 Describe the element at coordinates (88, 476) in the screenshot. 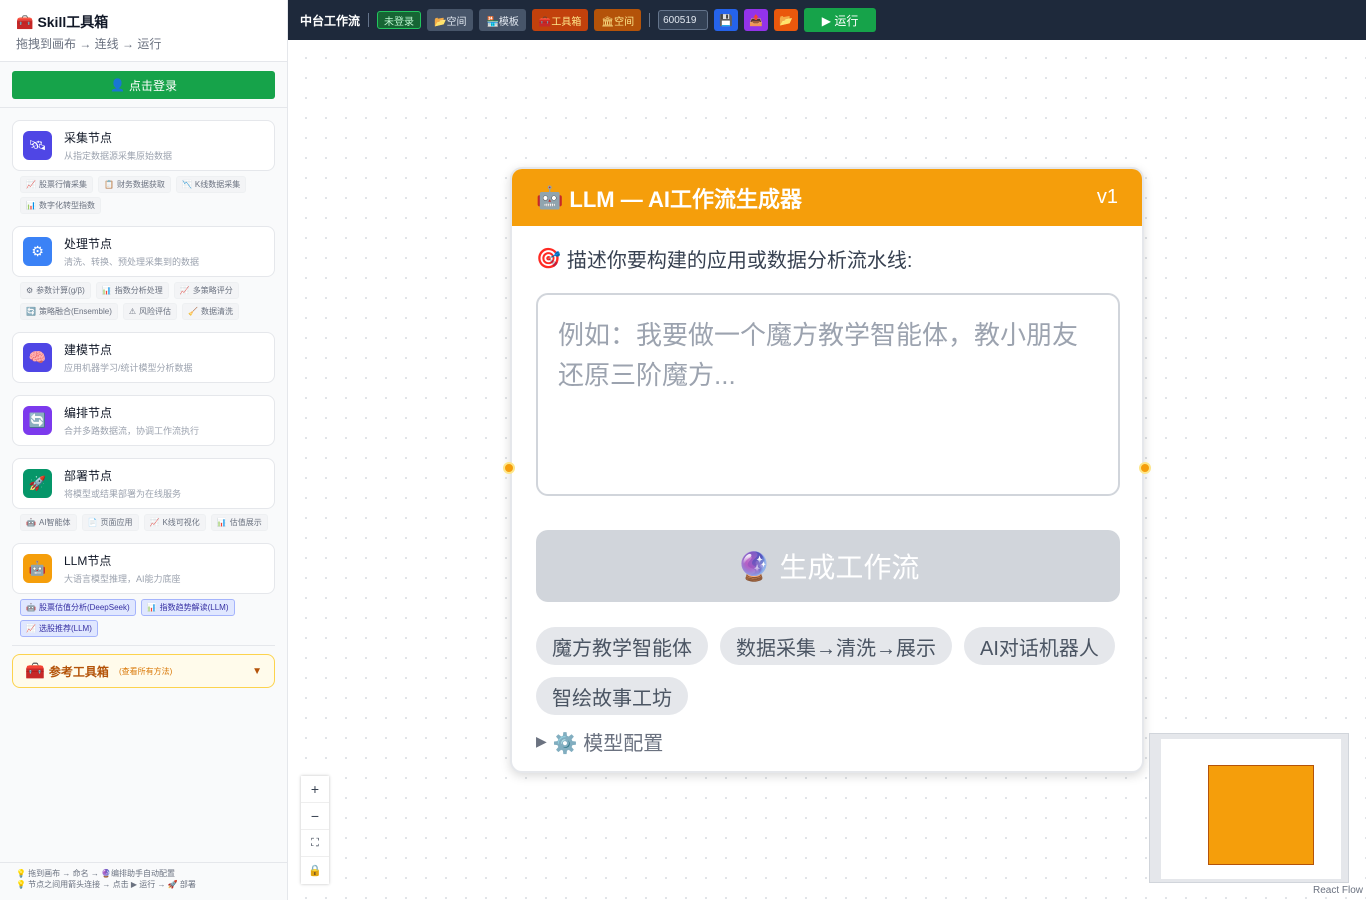

I see `category-name: 部署节点` at that location.